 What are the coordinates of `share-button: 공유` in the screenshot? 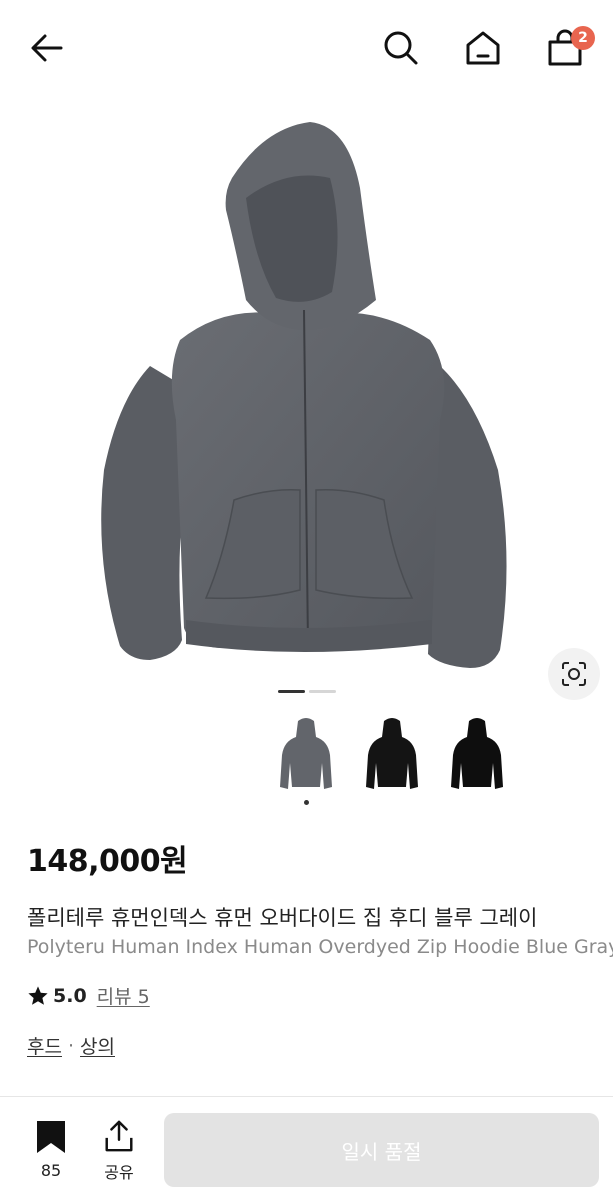 It's located at (119, 1151).